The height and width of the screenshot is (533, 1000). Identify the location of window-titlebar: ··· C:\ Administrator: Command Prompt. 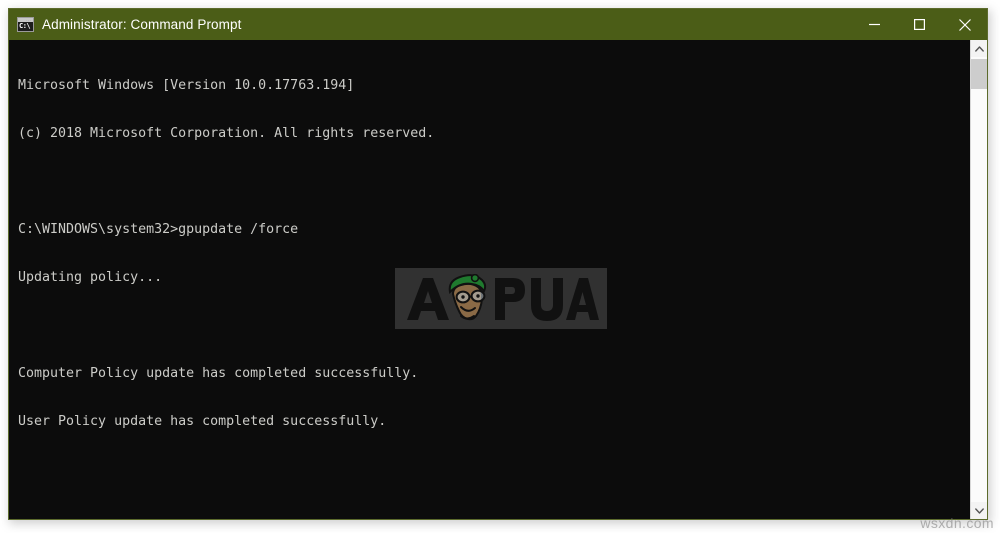
(498, 24).